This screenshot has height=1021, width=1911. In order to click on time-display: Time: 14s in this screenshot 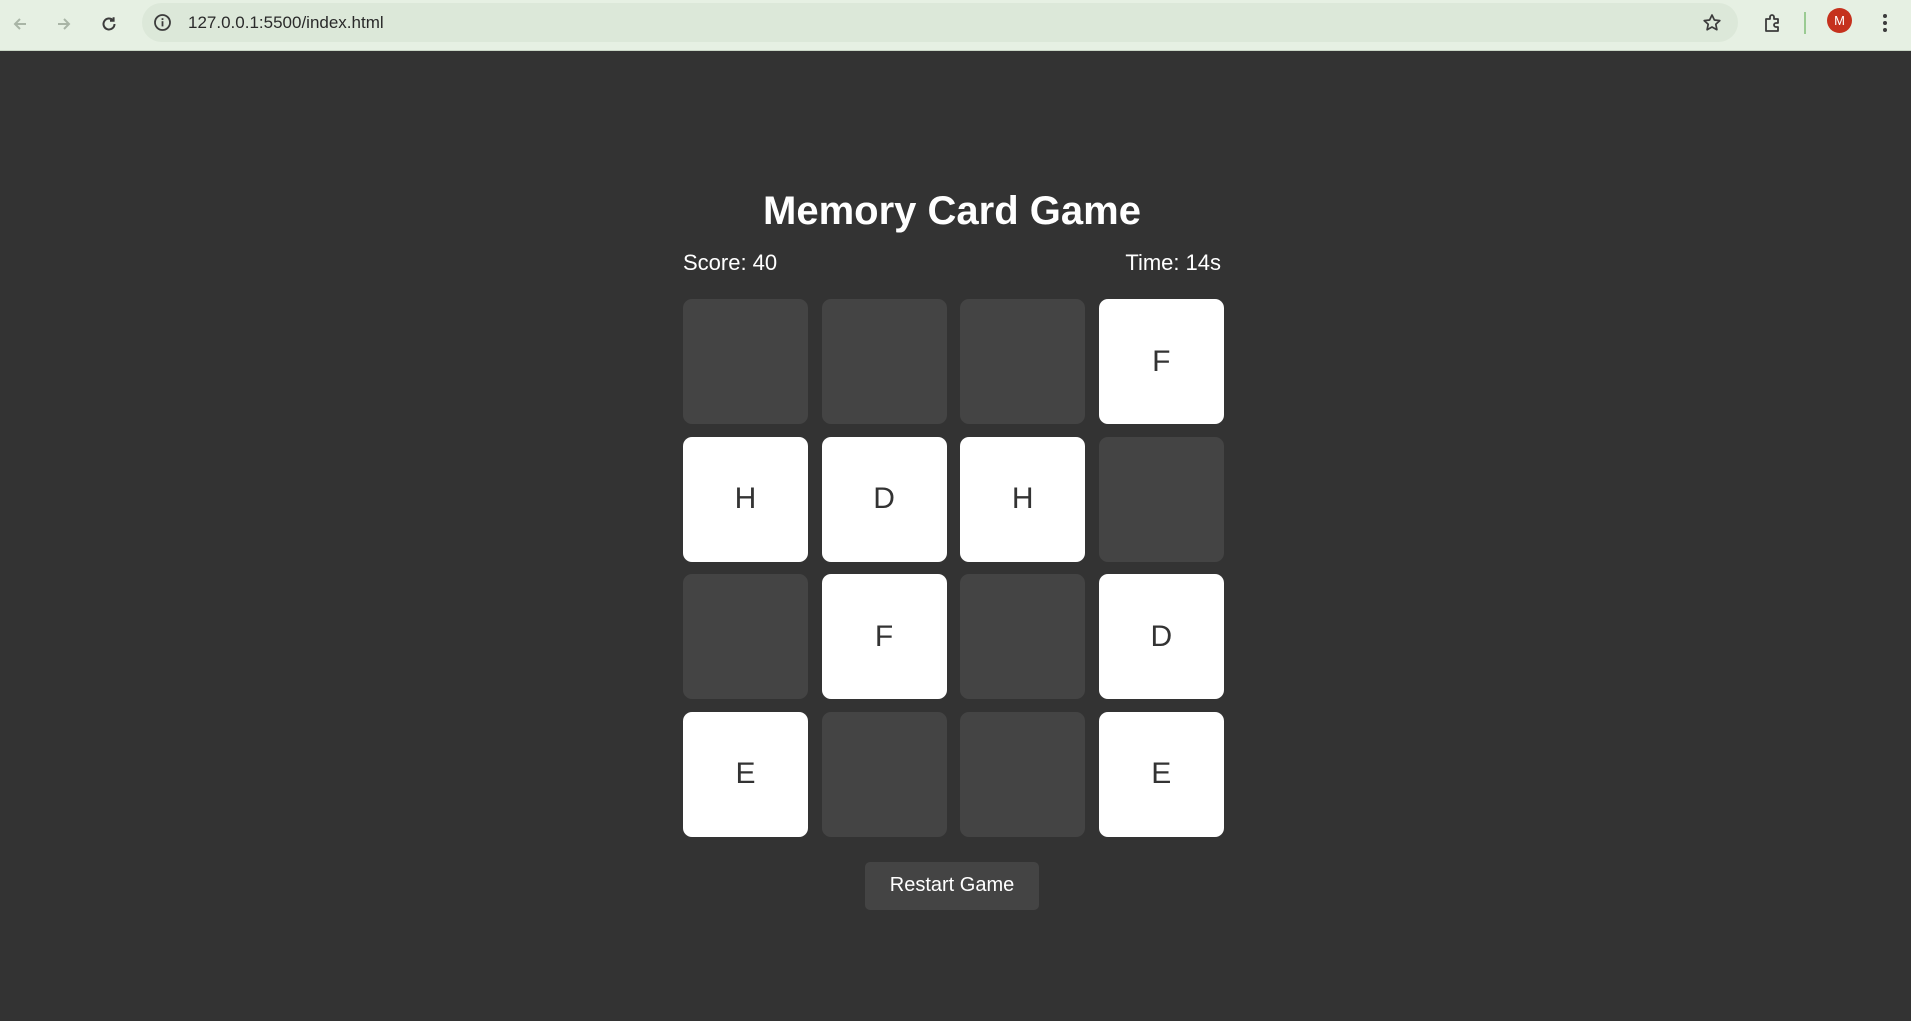, I will do `click(1173, 263)`.